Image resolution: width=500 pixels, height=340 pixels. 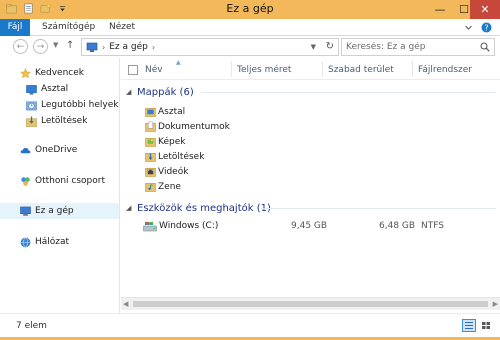 I want to click on window-title: Ez a gép, so click(x=250, y=8).